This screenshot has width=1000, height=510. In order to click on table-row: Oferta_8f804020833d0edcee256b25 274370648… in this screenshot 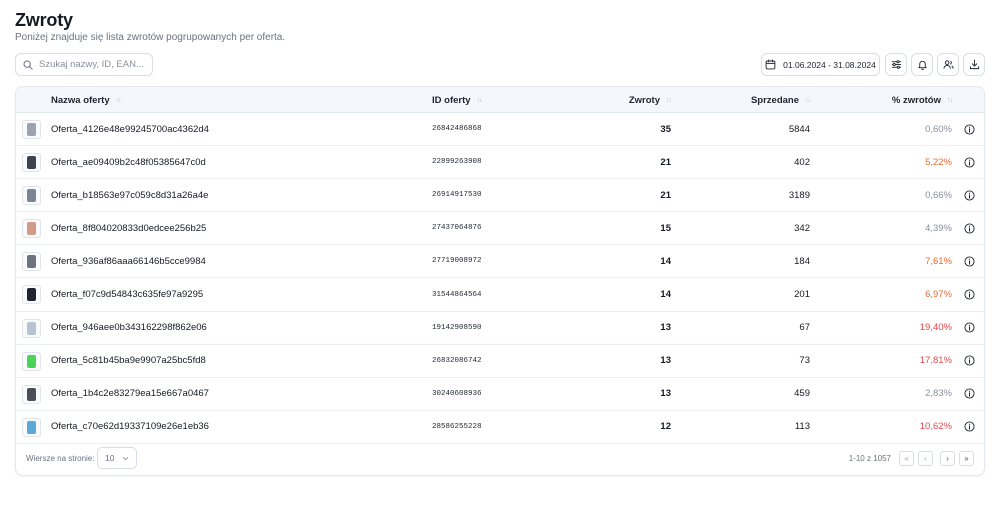, I will do `click(500, 229)`.